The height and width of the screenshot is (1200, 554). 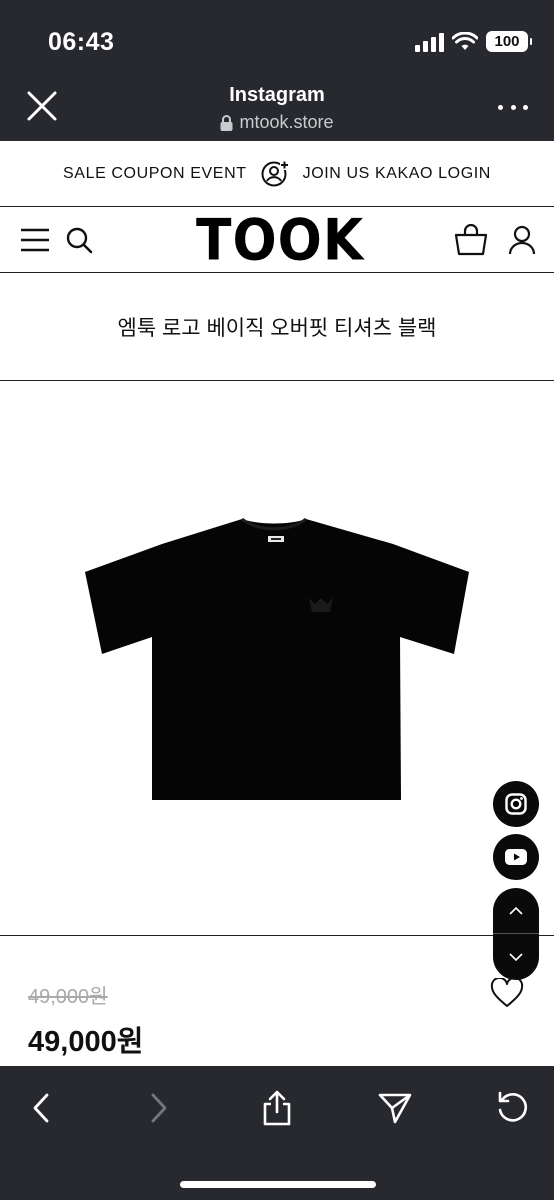 I want to click on sale-coupon-link: SALE COUPON EVENT, so click(x=155, y=174).